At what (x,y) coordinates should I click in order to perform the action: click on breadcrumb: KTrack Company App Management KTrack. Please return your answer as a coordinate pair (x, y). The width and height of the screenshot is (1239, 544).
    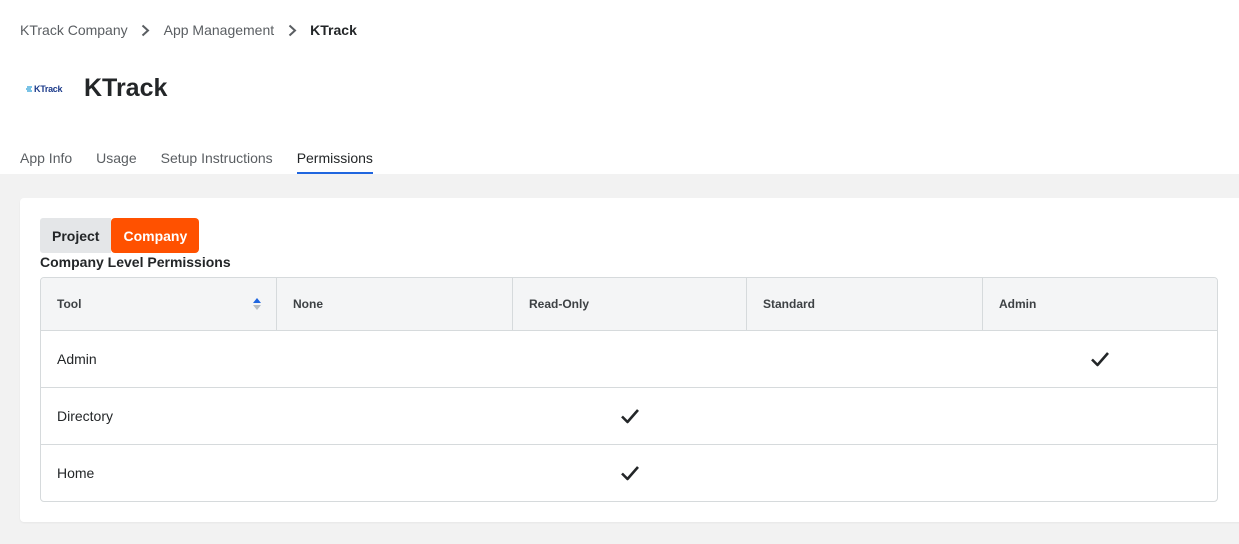
    Looking at the image, I should click on (188, 30).